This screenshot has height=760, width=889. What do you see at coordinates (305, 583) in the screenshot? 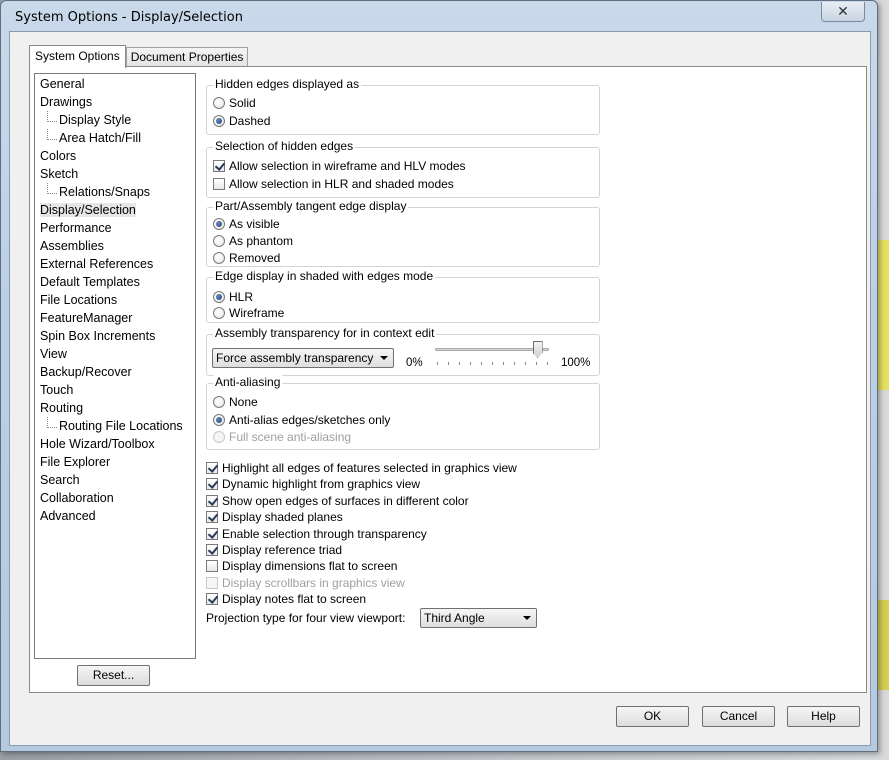
I see `display-checkbox: Display scrollbars in graphics view` at bounding box center [305, 583].